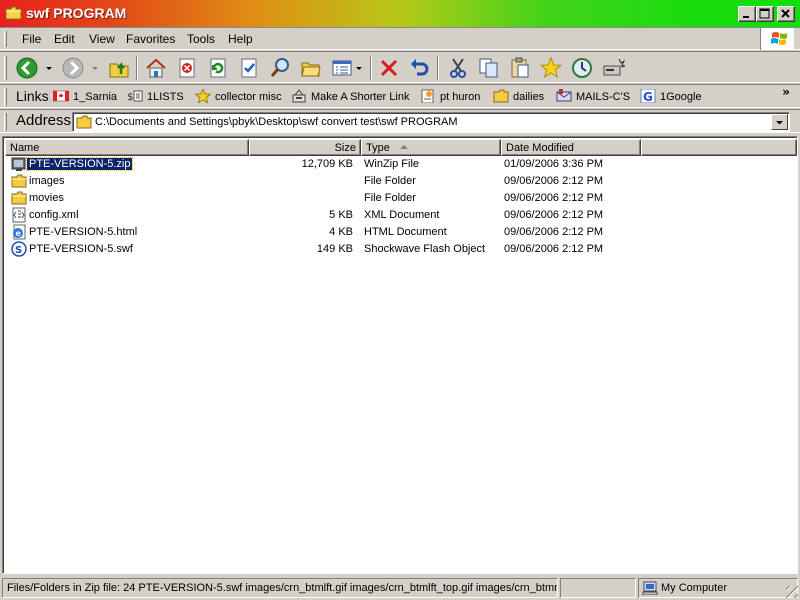 This screenshot has height=600, width=800. I want to click on file-row: images File Folder 09/06/2006 2:12 PM, so click(401, 181).